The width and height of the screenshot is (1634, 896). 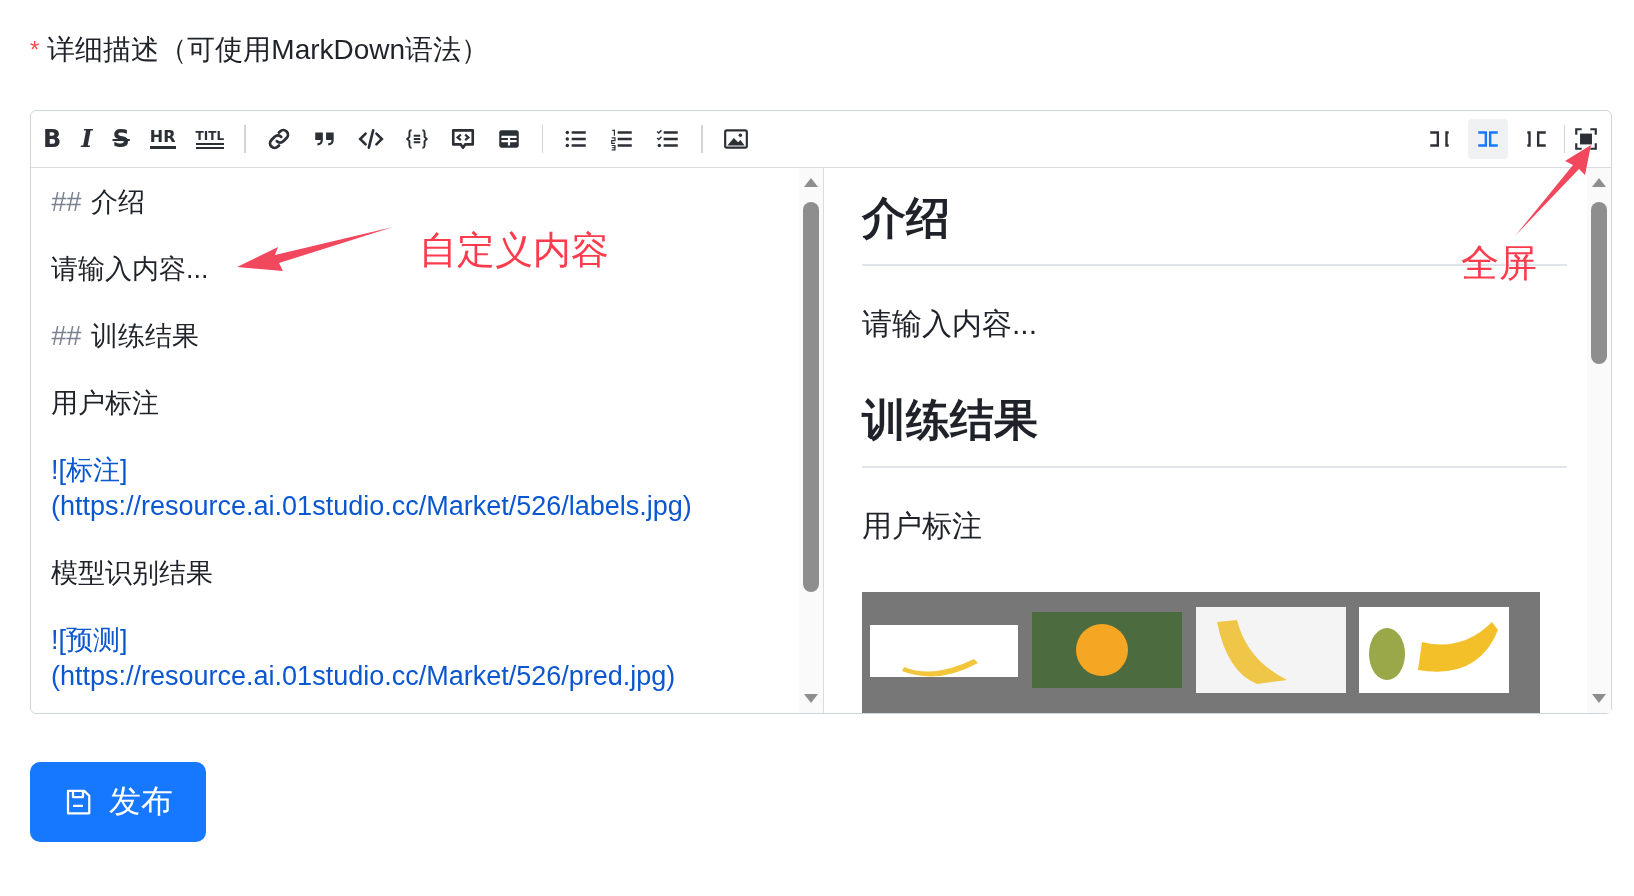 What do you see at coordinates (90, 640) in the screenshot?
I see `image-alt-text: ![预测]` at bounding box center [90, 640].